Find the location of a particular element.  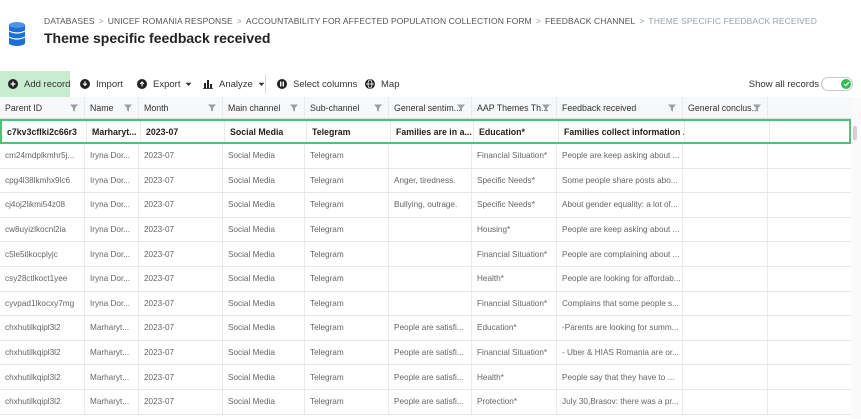

select-columns-button: Select columns is located at coordinates (317, 84).